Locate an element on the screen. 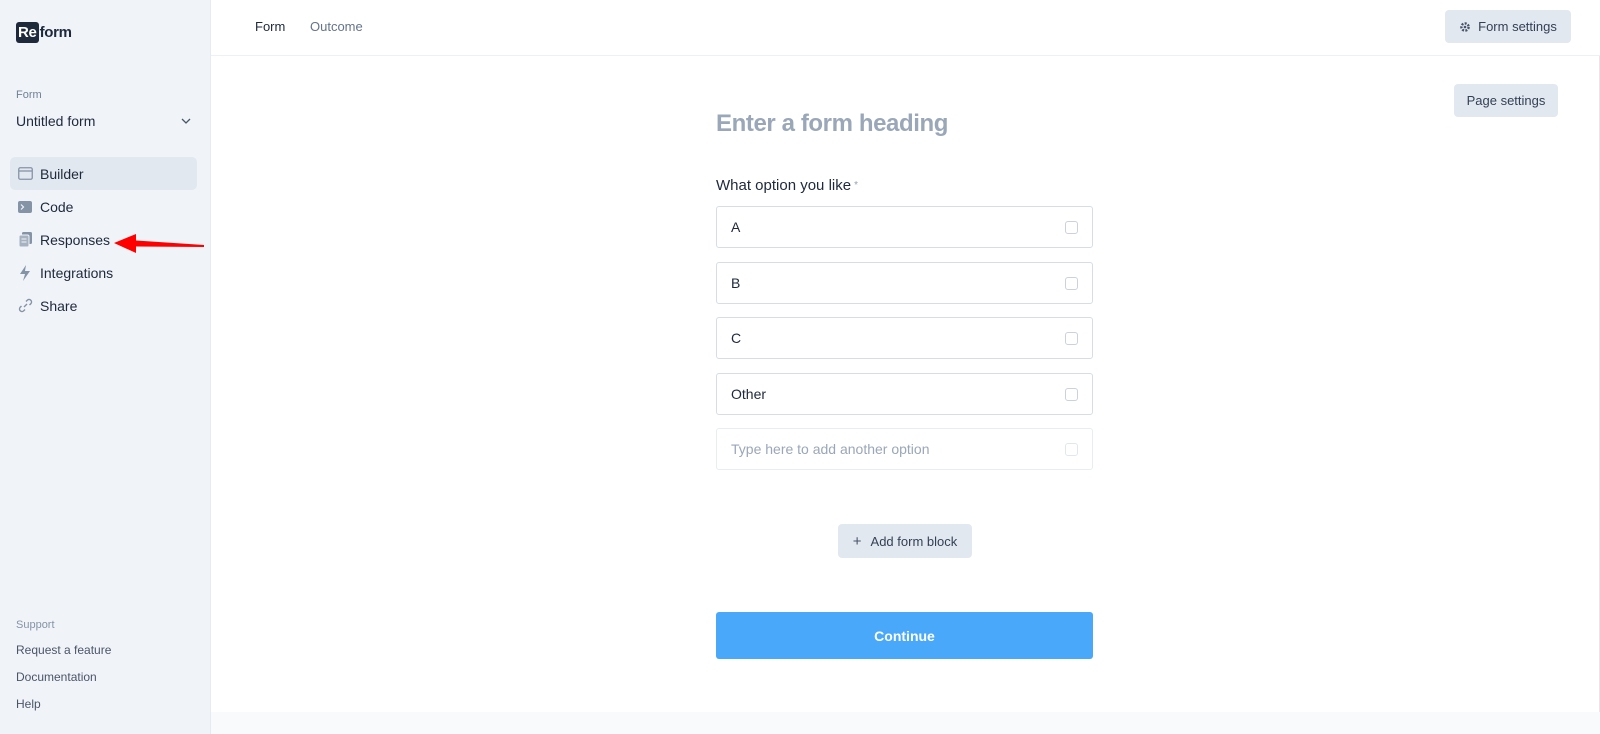 Image resolution: width=1600 pixels, height=734 pixels. form-label: Form is located at coordinates (29, 95).